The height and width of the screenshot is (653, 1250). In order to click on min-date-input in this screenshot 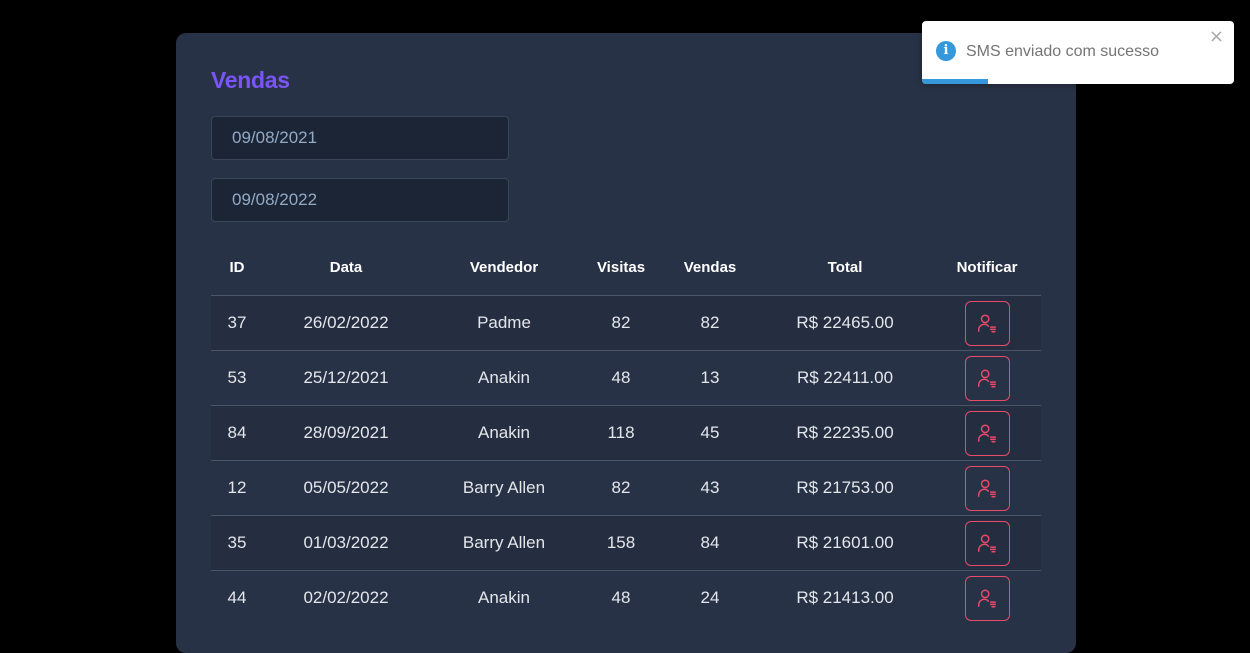, I will do `click(360, 138)`.